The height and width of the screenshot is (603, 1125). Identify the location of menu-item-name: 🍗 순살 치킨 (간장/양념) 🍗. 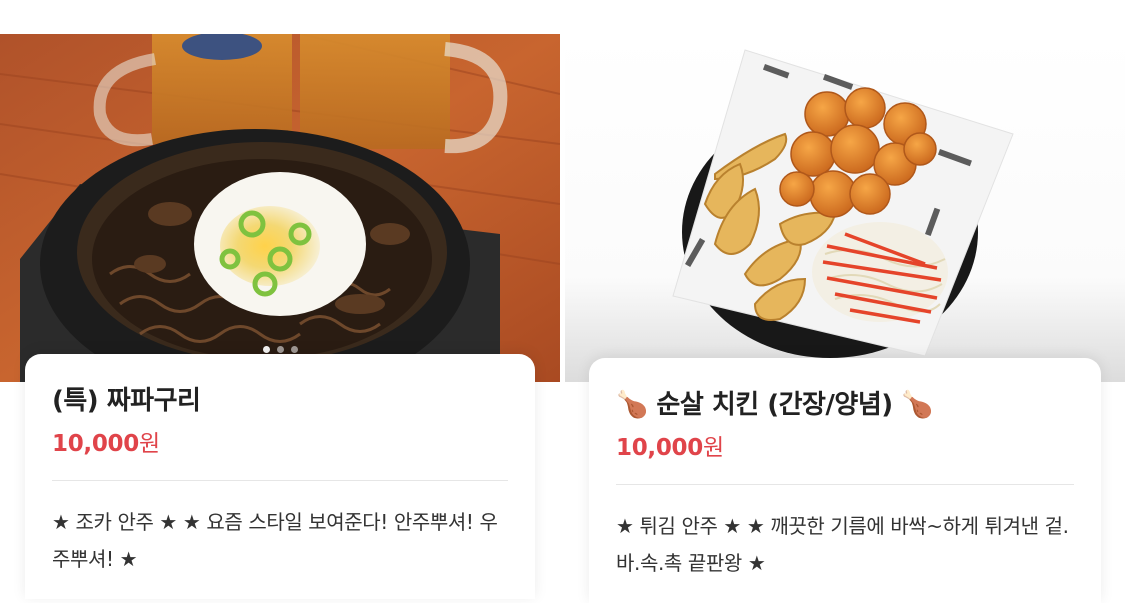
(775, 405).